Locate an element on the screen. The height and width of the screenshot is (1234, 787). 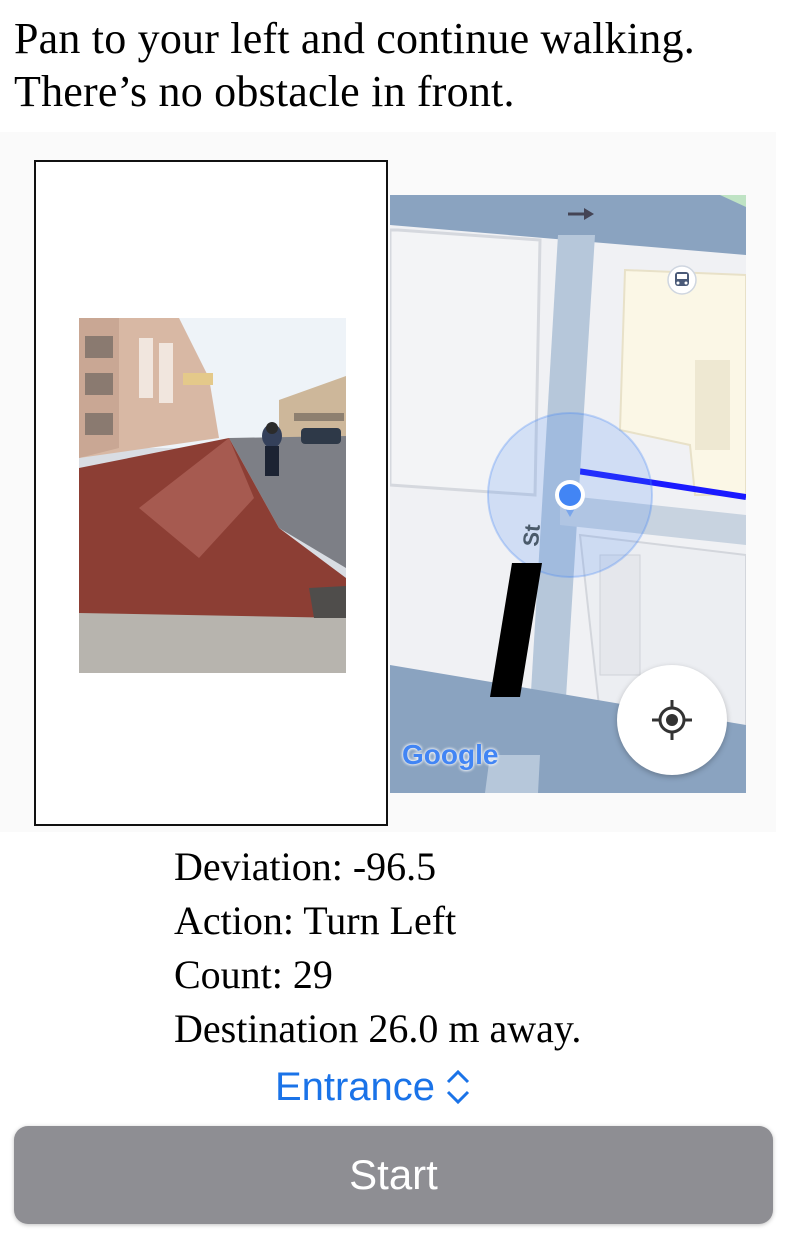
start-button: Start is located at coordinates (393, 1175).